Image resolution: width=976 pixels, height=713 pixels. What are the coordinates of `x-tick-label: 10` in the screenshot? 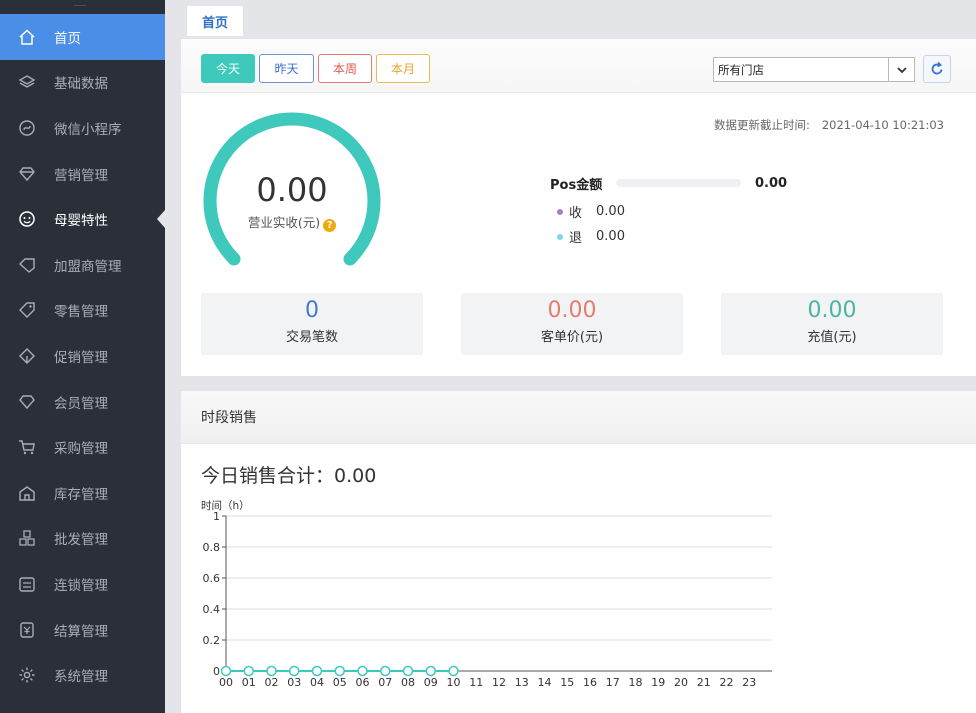 It's located at (454, 682).